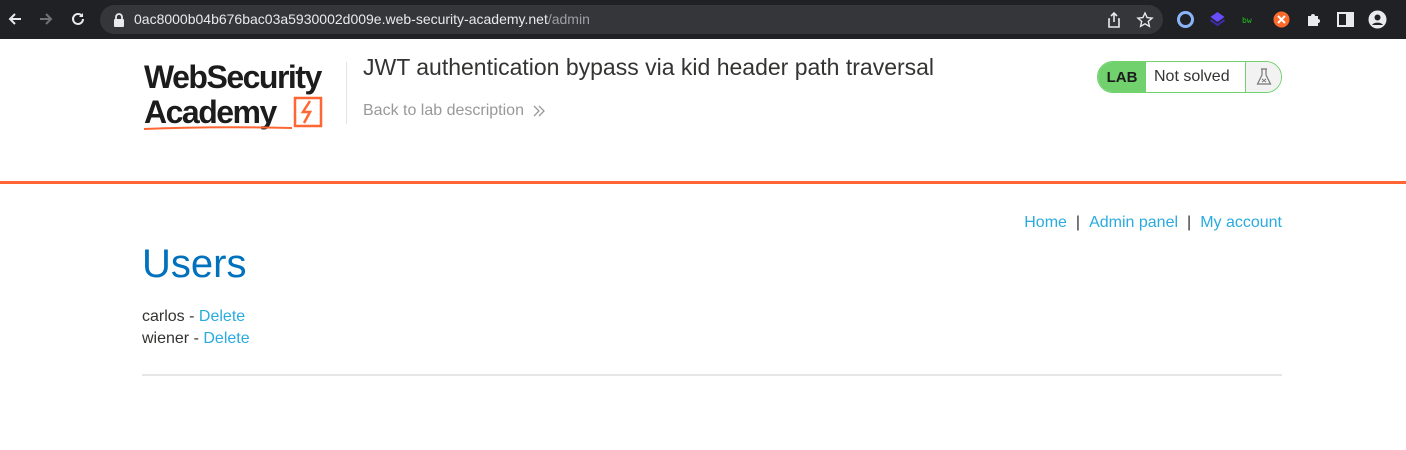 The image size is (1406, 450). I want to click on bookmark-star-icon, so click(1145, 20).